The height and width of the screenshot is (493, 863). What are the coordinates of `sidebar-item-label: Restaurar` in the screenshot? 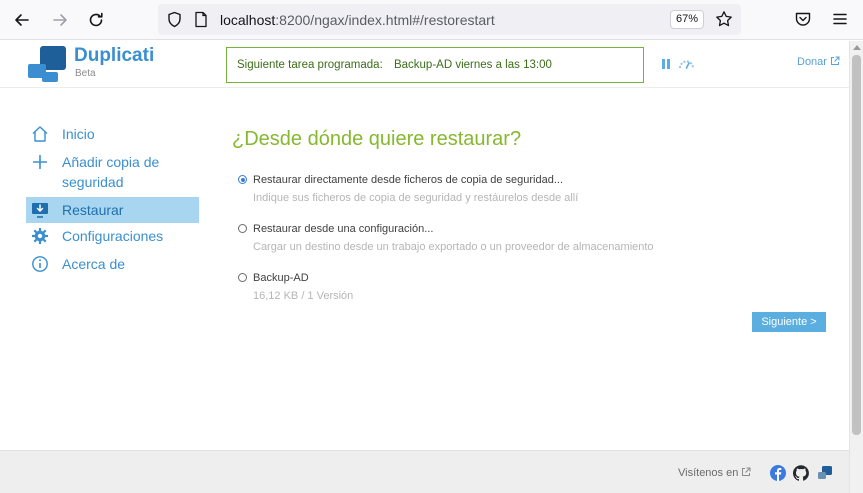 It's located at (93, 210).